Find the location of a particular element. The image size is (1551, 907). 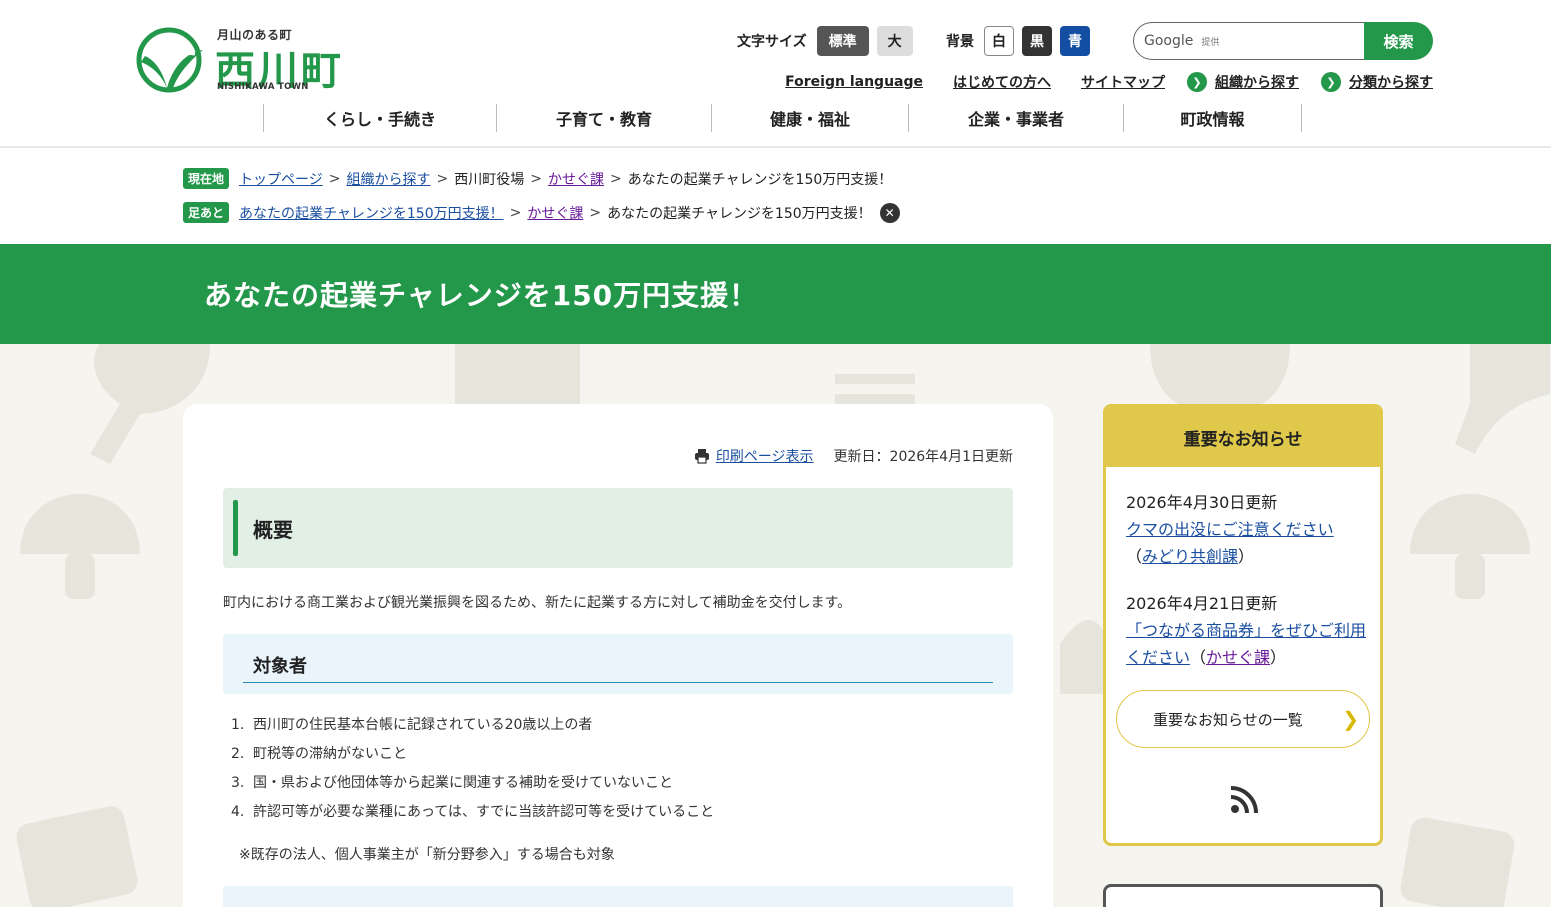

all-notices-label: 重要なお知らせの一覧 is located at coordinates (1228, 719).